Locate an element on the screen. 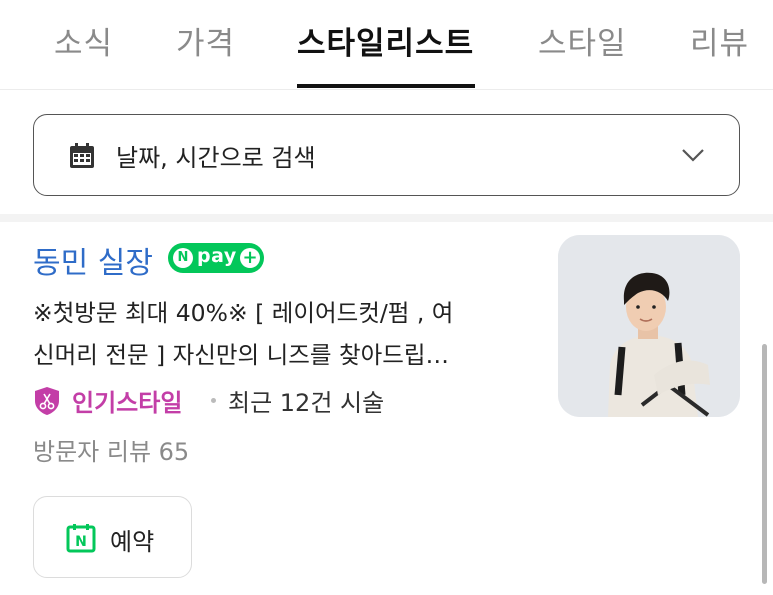 The width and height of the screenshot is (773, 595). stylist-name-link: 동민 실장 is located at coordinates (93, 260).